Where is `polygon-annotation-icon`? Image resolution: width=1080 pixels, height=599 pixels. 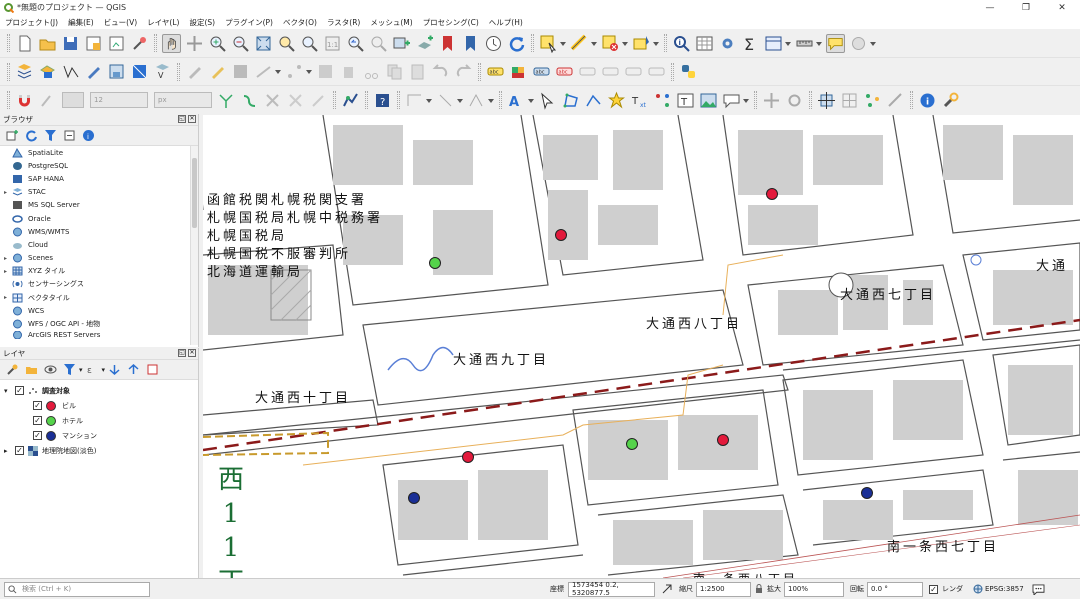
polygon-annotation-icon is located at coordinates (570, 100).